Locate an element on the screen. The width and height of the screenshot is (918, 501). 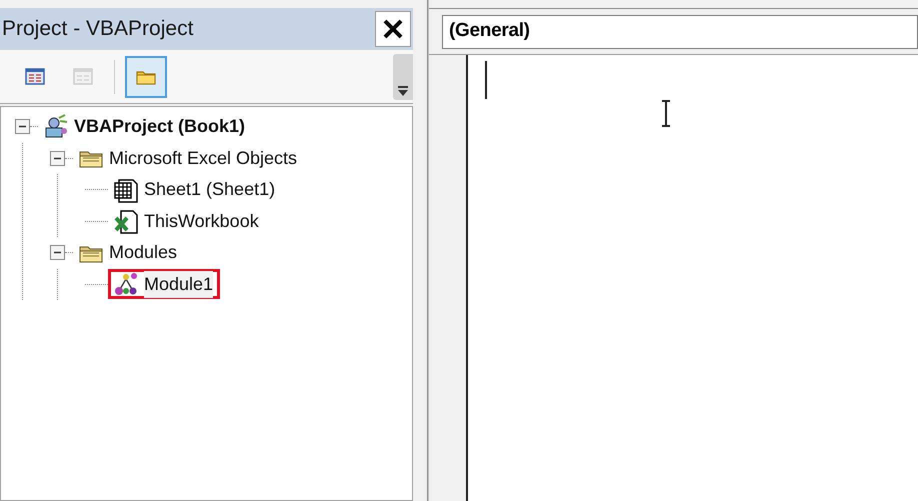
tree-item: ThisWorkbook is located at coordinates (187, 221).